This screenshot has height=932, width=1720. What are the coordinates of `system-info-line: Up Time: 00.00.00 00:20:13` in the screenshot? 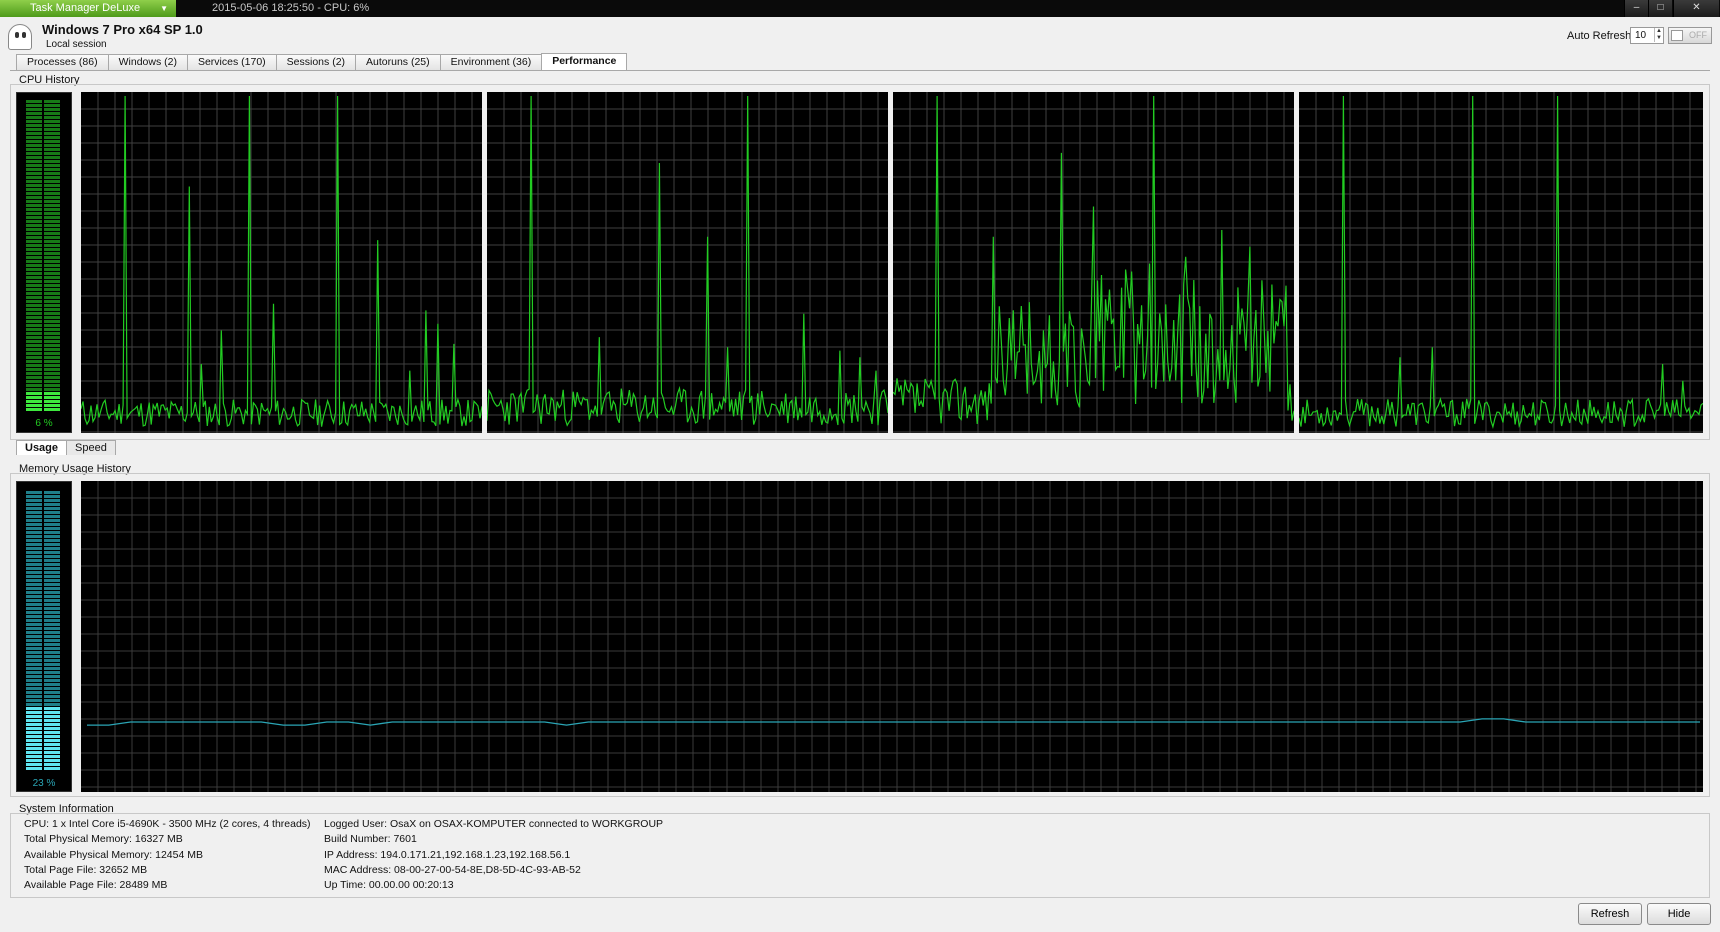 It's located at (389, 885).